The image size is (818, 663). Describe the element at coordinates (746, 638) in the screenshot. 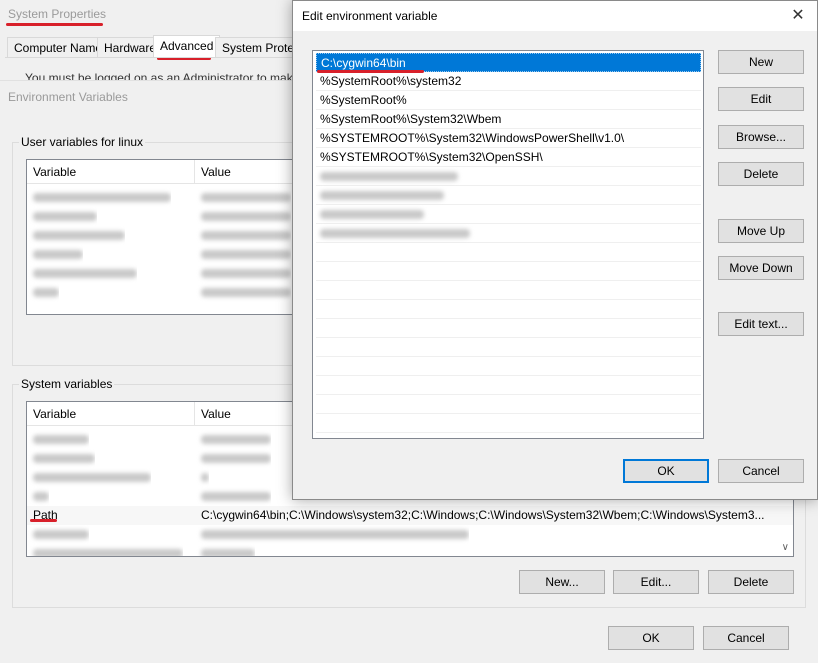

I see `env-cancel-button: Cancel` at that location.